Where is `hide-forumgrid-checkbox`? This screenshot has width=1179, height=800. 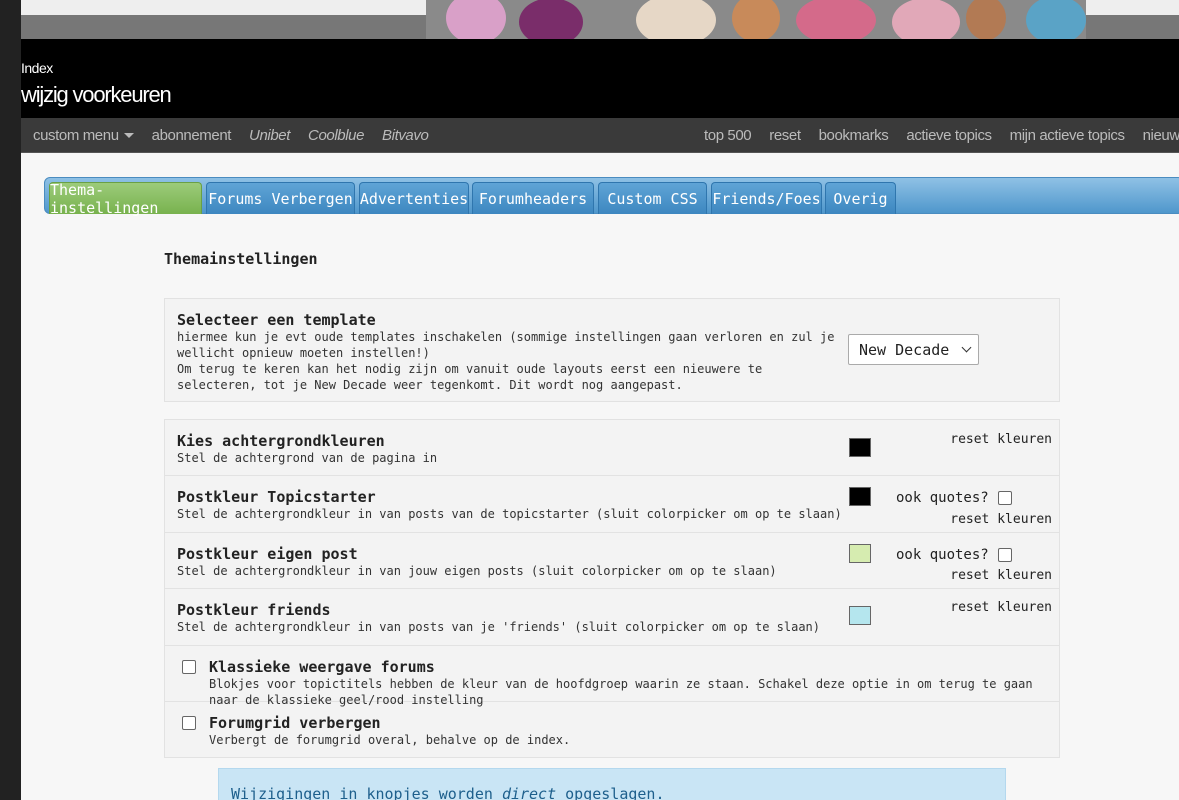 hide-forumgrid-checkbox is located at coordinates (189, 723).